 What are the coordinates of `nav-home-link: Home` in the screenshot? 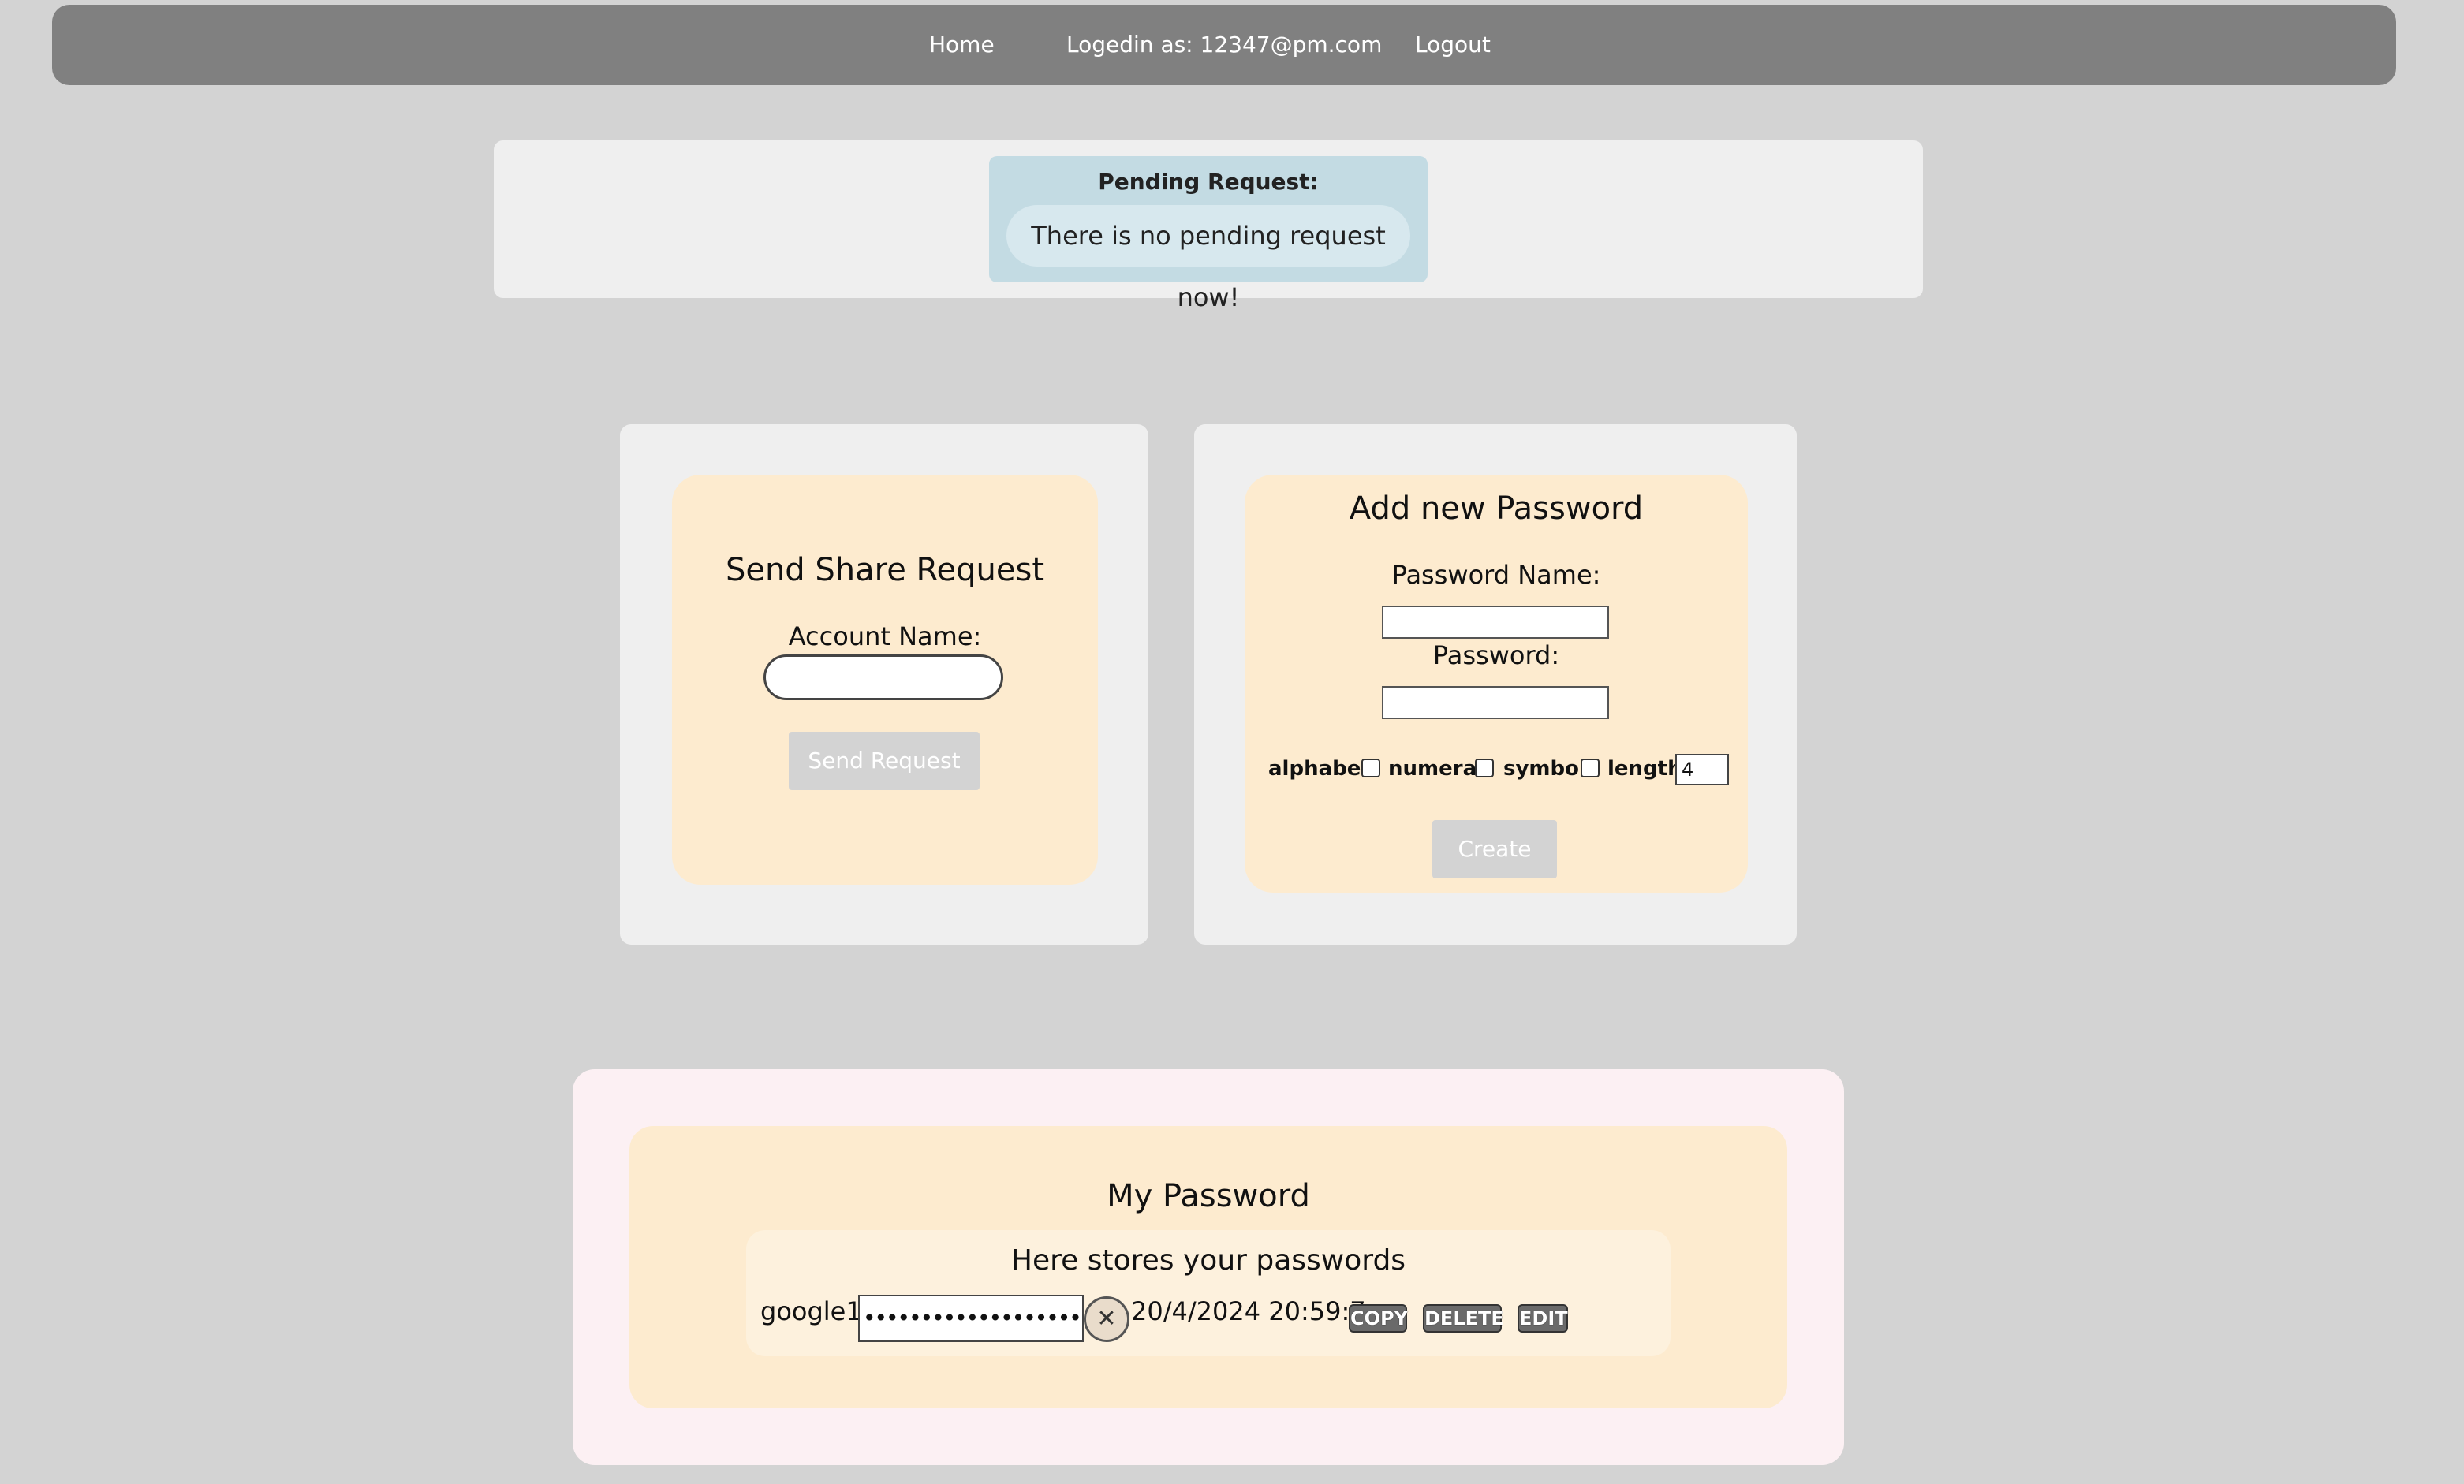 It's located at (962, 45).